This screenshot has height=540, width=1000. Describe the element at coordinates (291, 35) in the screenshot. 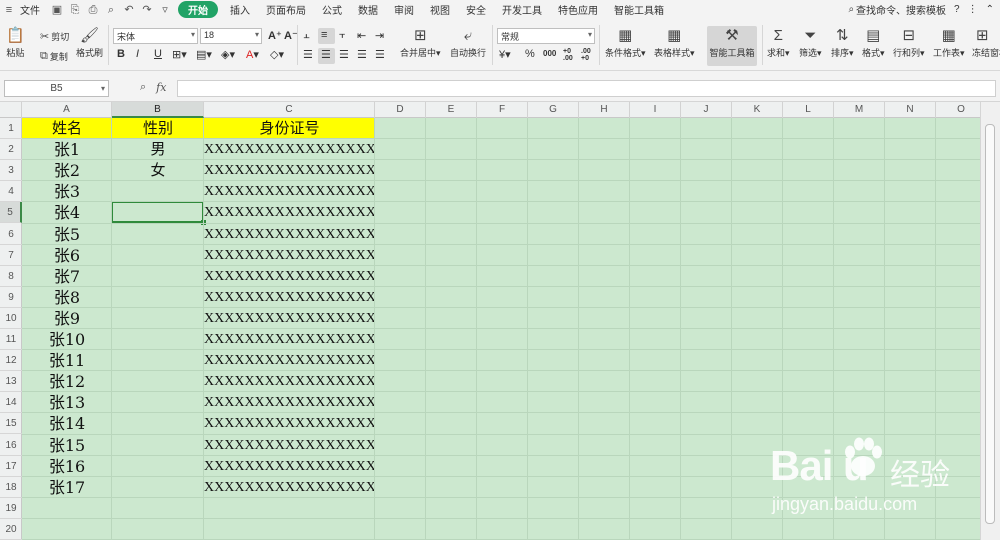

I see `decrease-font-icon: A⁻` at that location.